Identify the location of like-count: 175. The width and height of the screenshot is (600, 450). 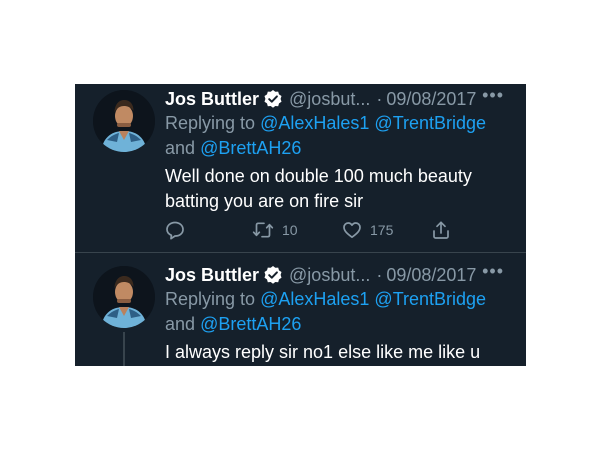
(382, 230).